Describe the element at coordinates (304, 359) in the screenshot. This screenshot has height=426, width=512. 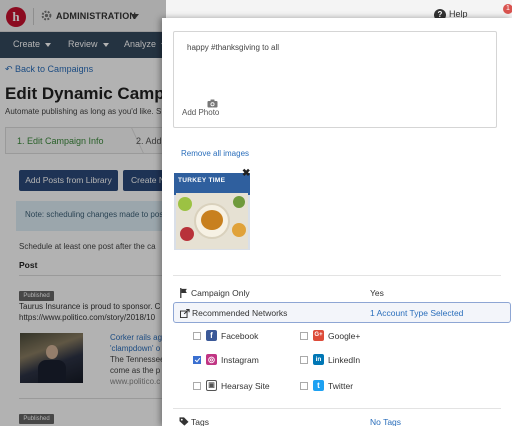
I see `linkedin-checkbox` at that location.